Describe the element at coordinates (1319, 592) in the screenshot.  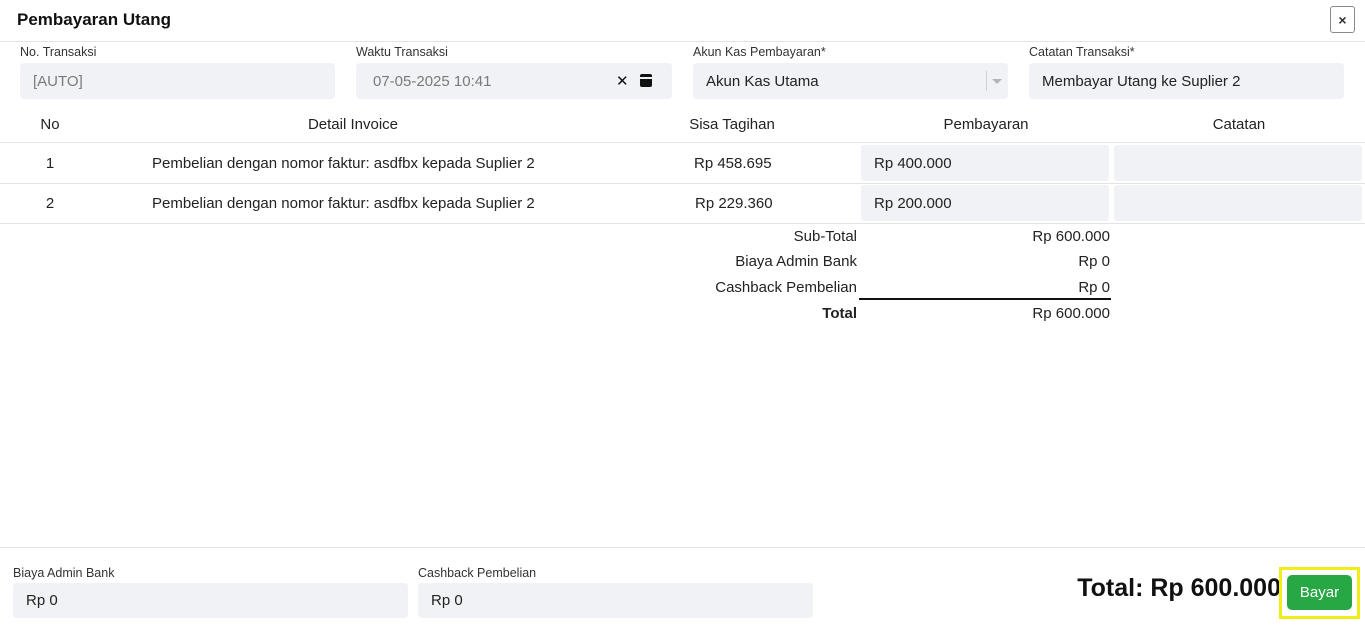
I see `pay-button: Bayar` at that location.